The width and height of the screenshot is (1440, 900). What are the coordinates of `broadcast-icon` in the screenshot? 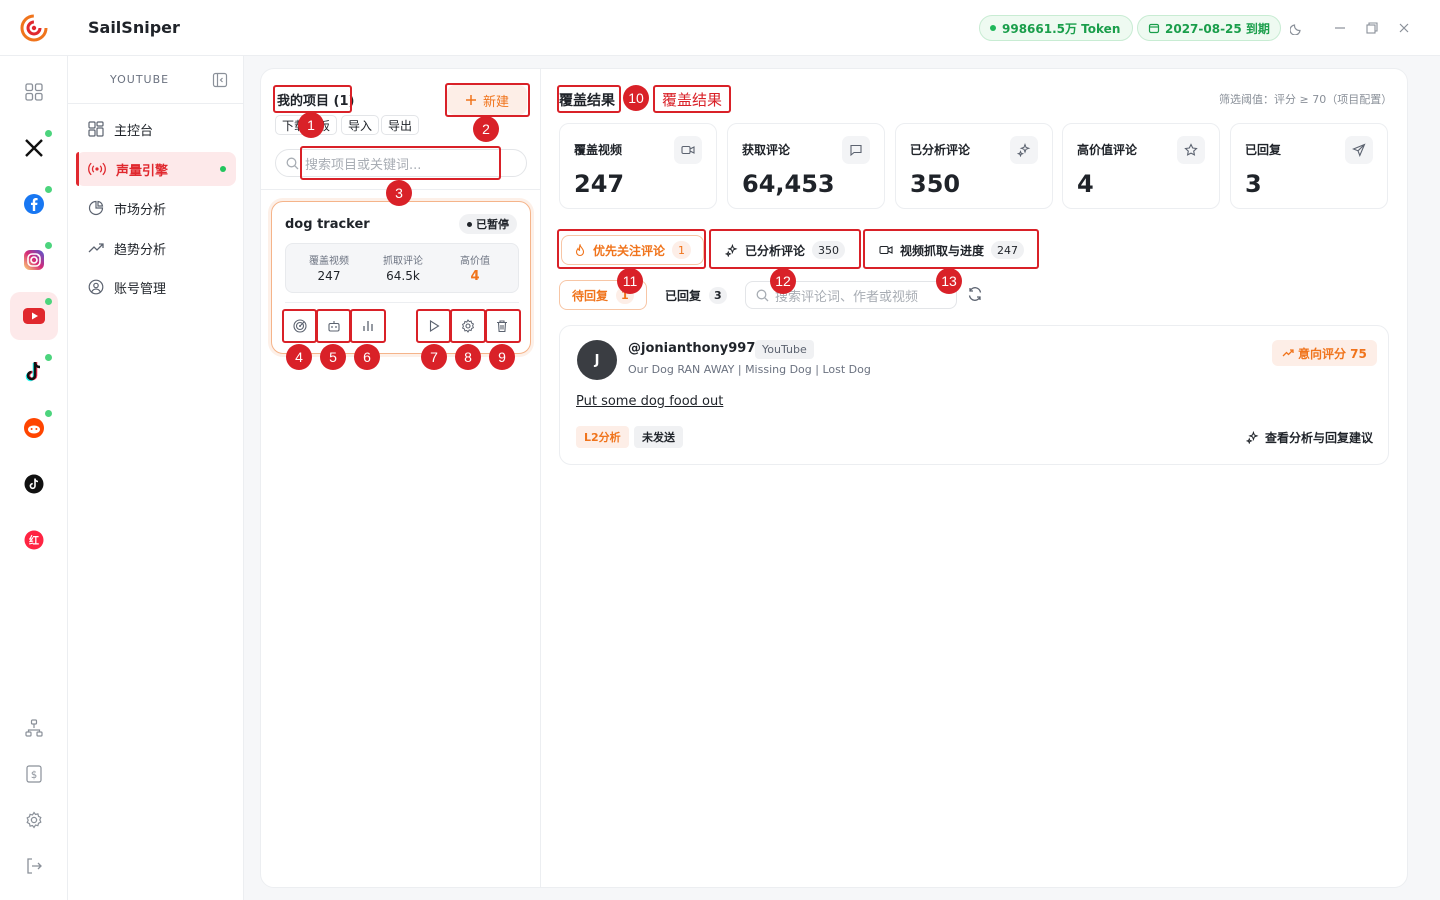 It's located at (97, 169).